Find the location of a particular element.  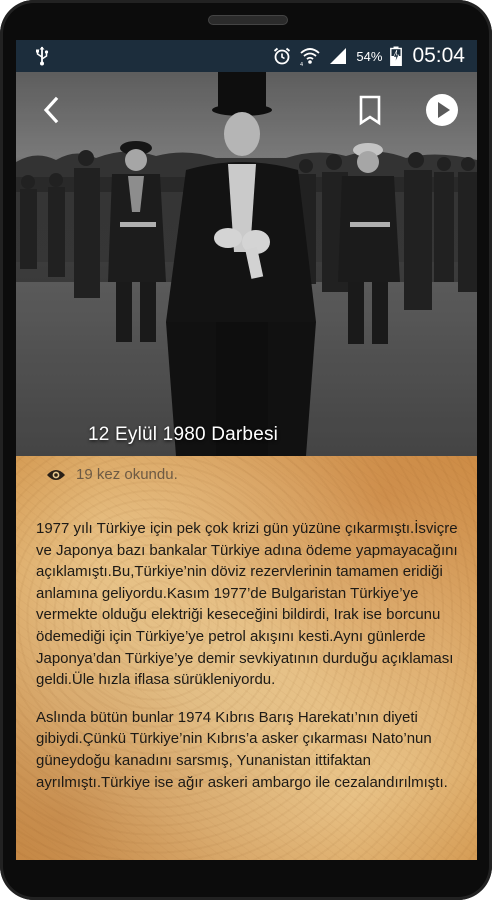

status-icons: 4 54% 05:04 is located at coordinates (368, 56).